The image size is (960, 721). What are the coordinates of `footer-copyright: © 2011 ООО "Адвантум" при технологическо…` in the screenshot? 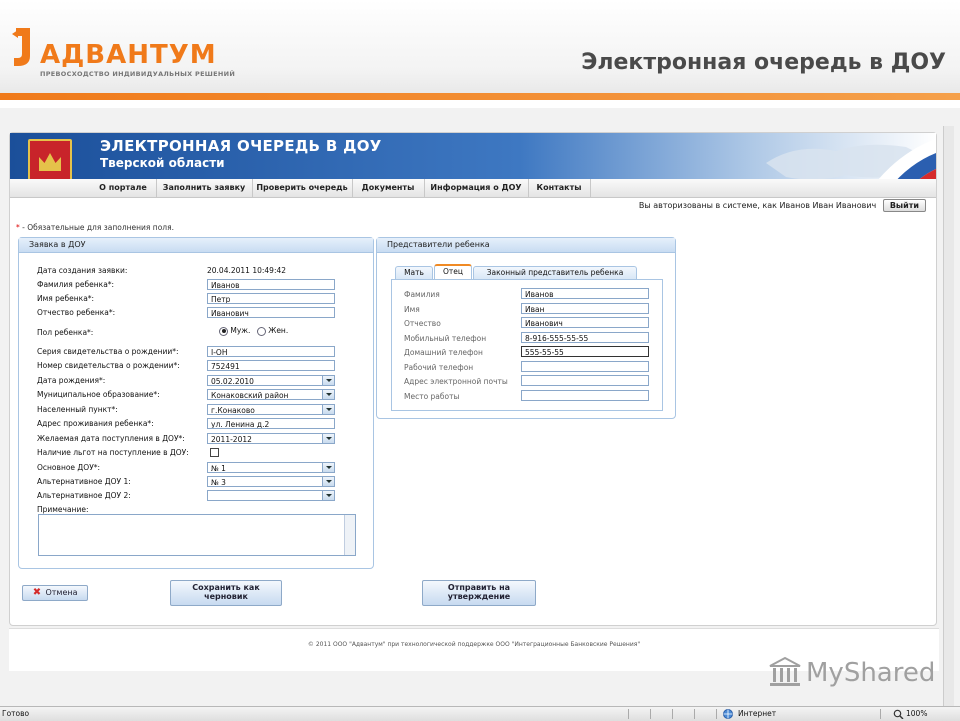 It's located at (474, 644).